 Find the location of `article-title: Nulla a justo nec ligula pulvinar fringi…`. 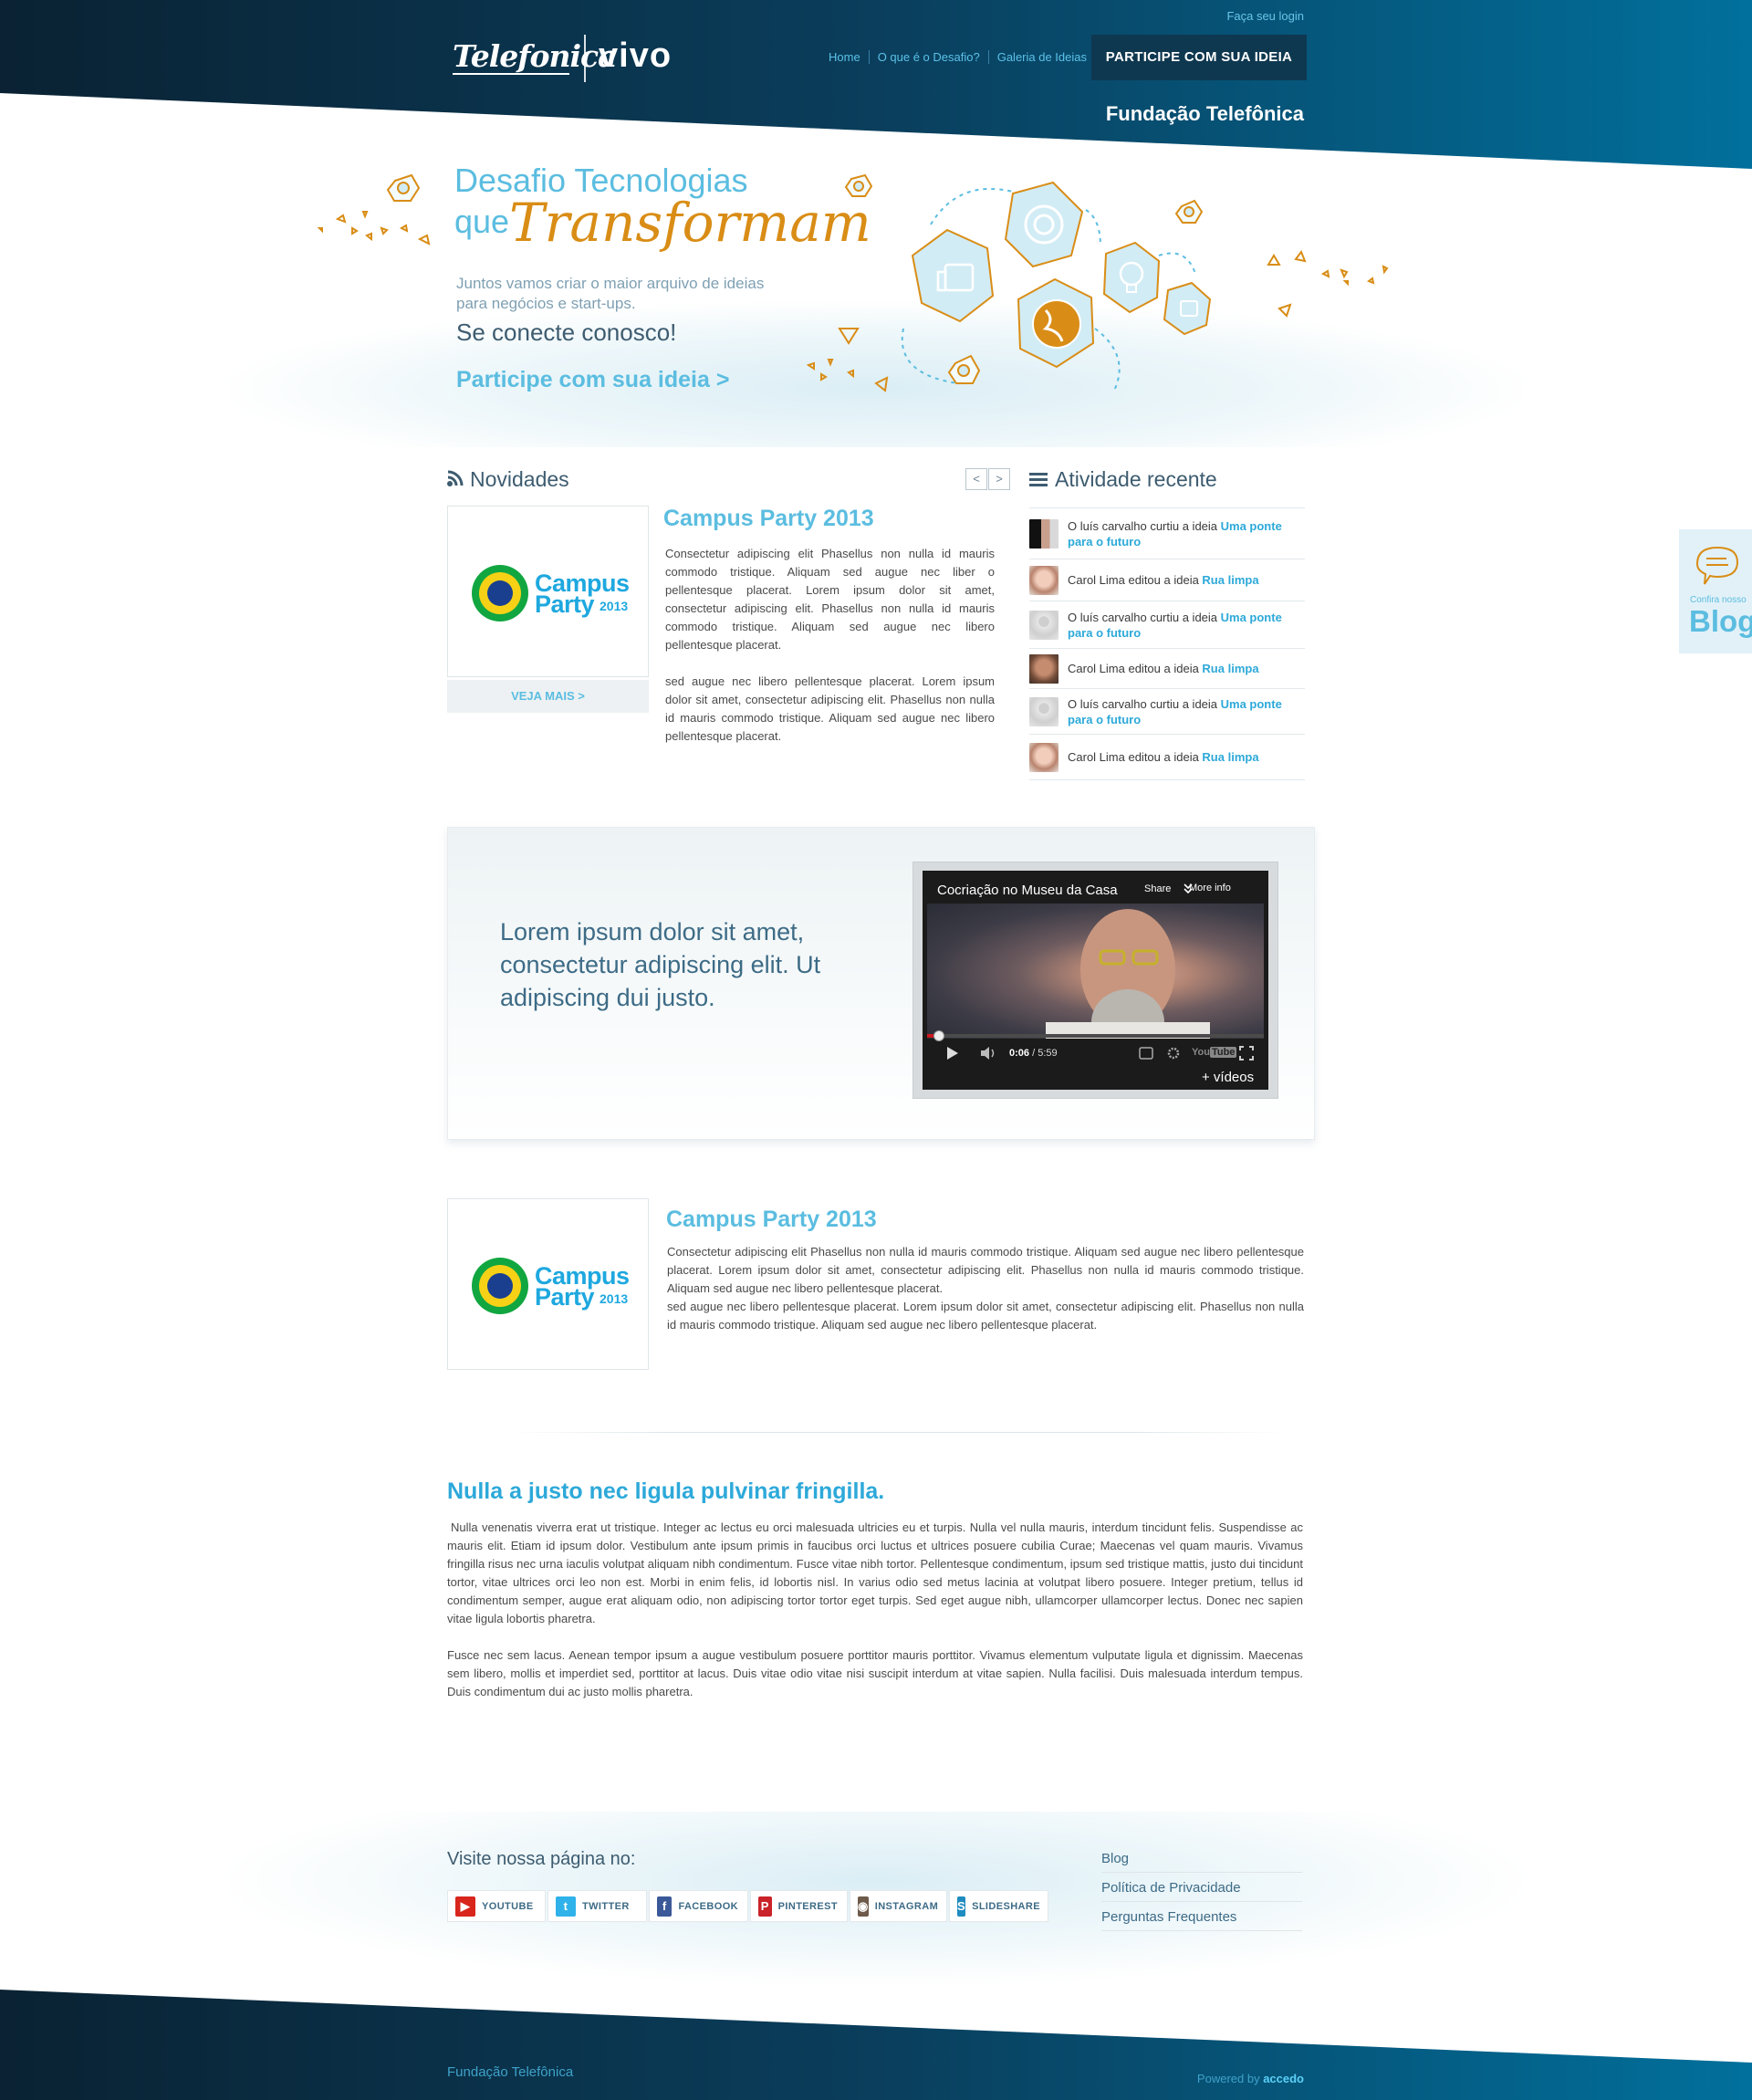

article-title: Nulla a justo nec ligula pulvinar fringi… is located at coordinates (666, 1491).